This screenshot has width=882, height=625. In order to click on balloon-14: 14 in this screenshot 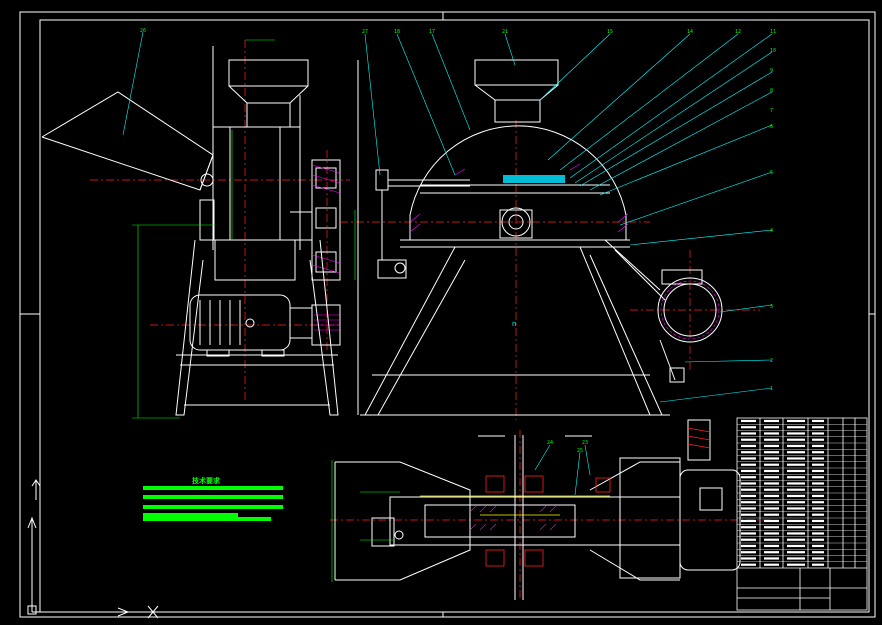, I will do `click(690, 32)`.